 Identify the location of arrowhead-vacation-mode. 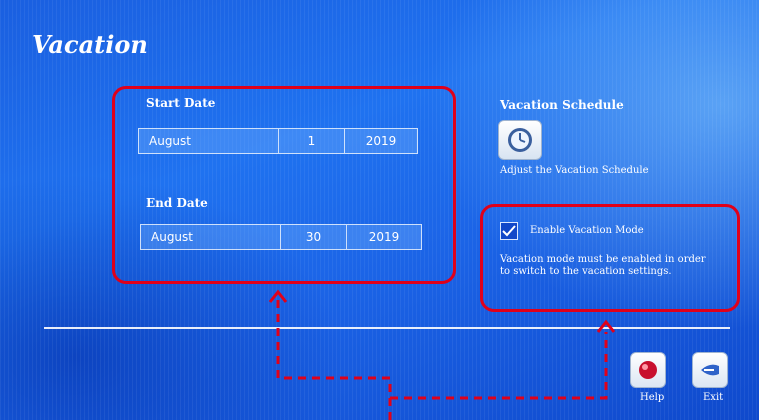
(606, 326).